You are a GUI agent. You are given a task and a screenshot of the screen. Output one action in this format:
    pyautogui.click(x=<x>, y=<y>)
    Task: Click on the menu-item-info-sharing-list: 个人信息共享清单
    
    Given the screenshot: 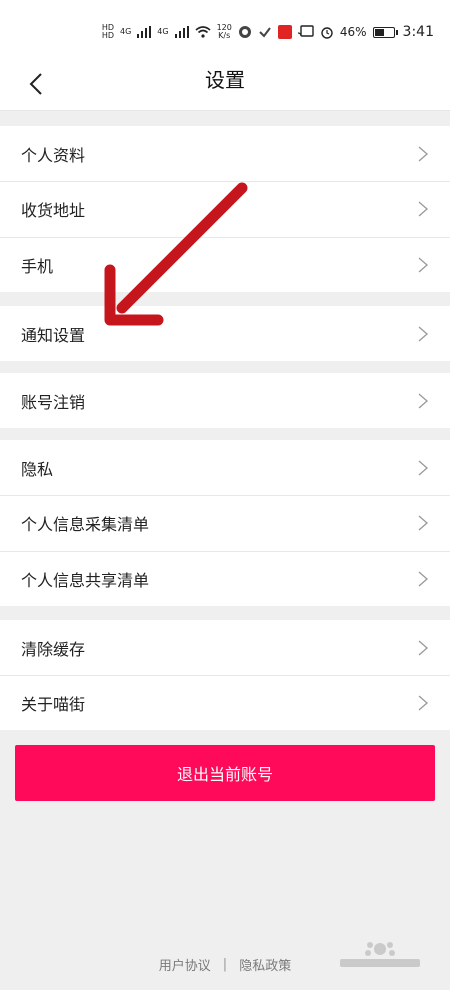 What is the action you would take?
    pyautogui.click(x=225, y=578)
    